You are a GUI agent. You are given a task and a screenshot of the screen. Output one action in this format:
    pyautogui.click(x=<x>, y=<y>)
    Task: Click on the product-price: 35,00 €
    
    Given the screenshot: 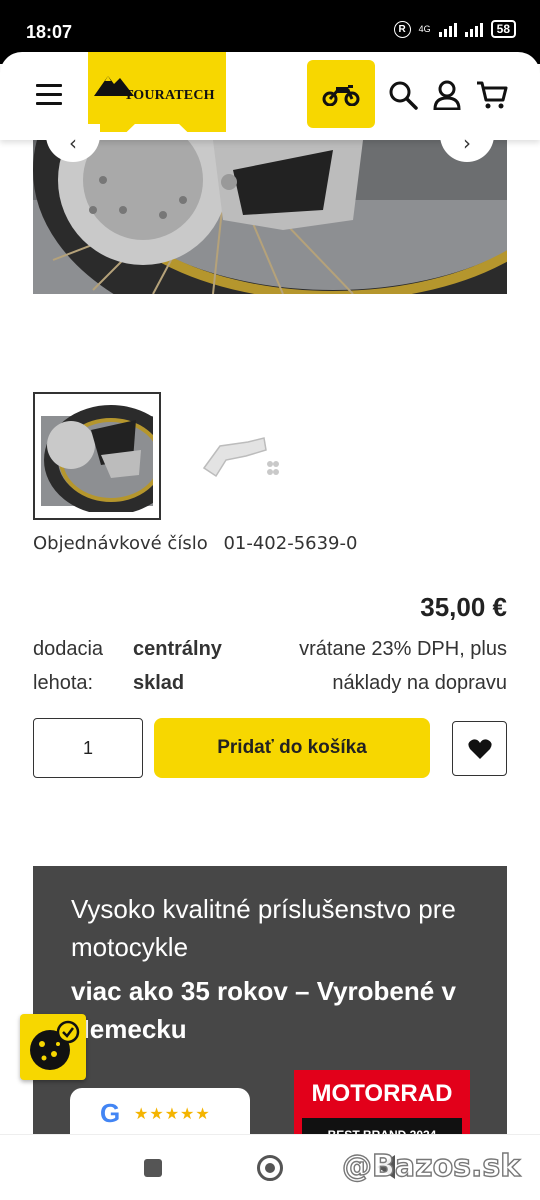 What is the action you would take?
    pyautogui.click(x=463, y=607)
    